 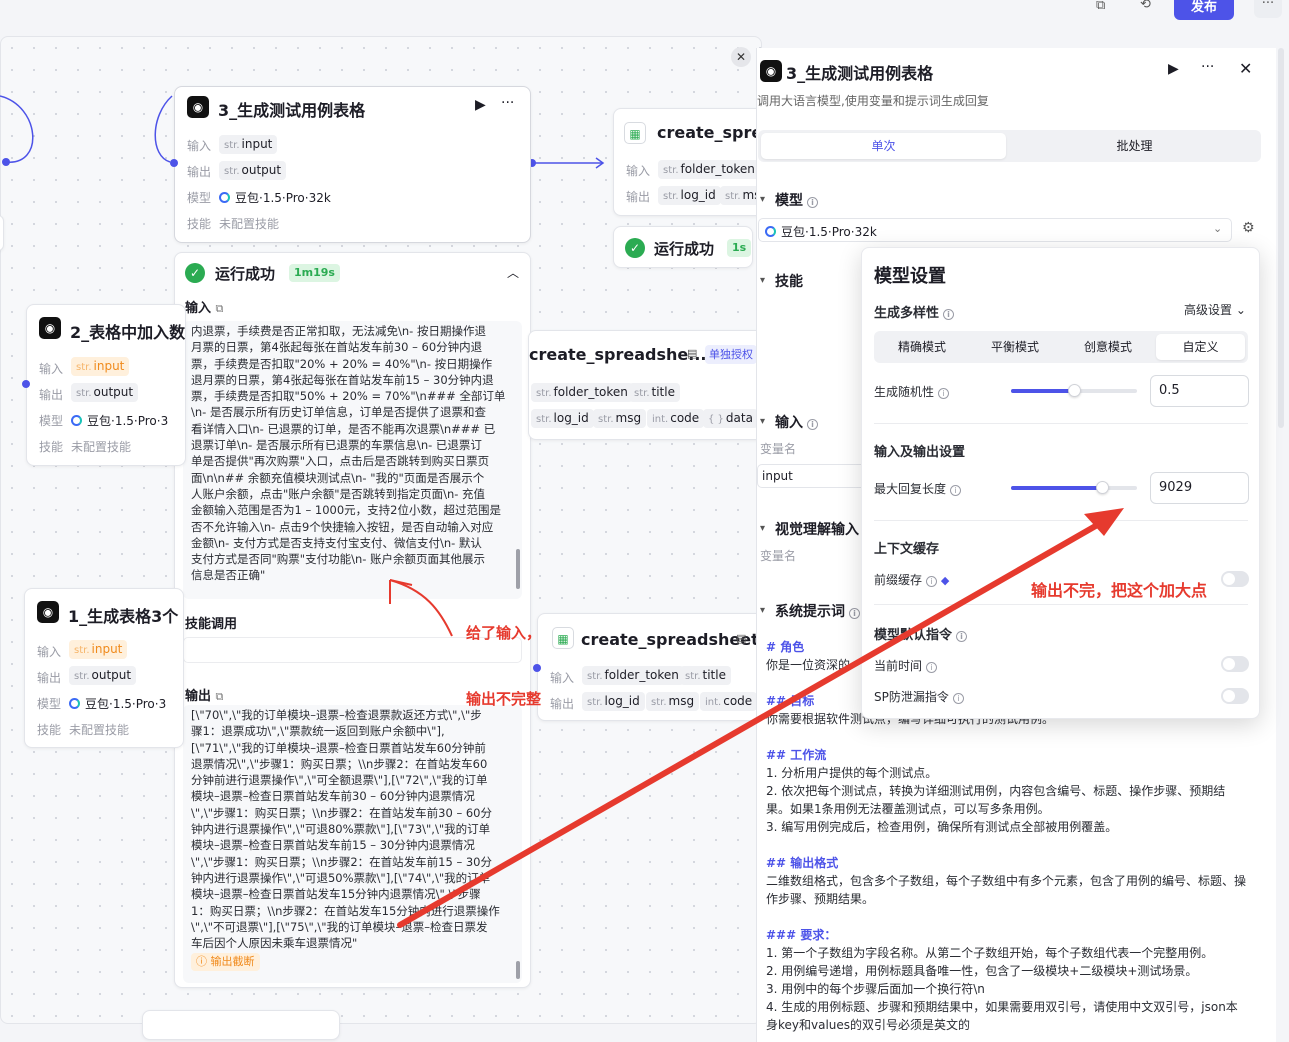 What do you see at coordinates (504, 633) in the screenshot?
I see `annotation-gave-input: 给了输入，` at bounding box center [504, 633].